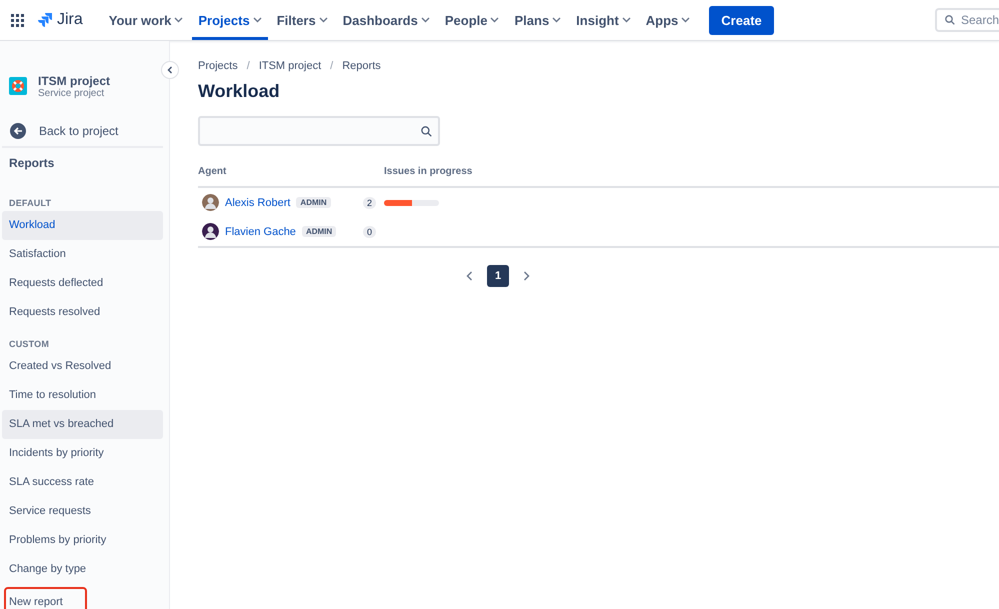 The height and width of the screenshot is (609, 999). Describe the element at coordinates (45, 598) in the screenshot. I see `sidebar-item: New report` at that location.